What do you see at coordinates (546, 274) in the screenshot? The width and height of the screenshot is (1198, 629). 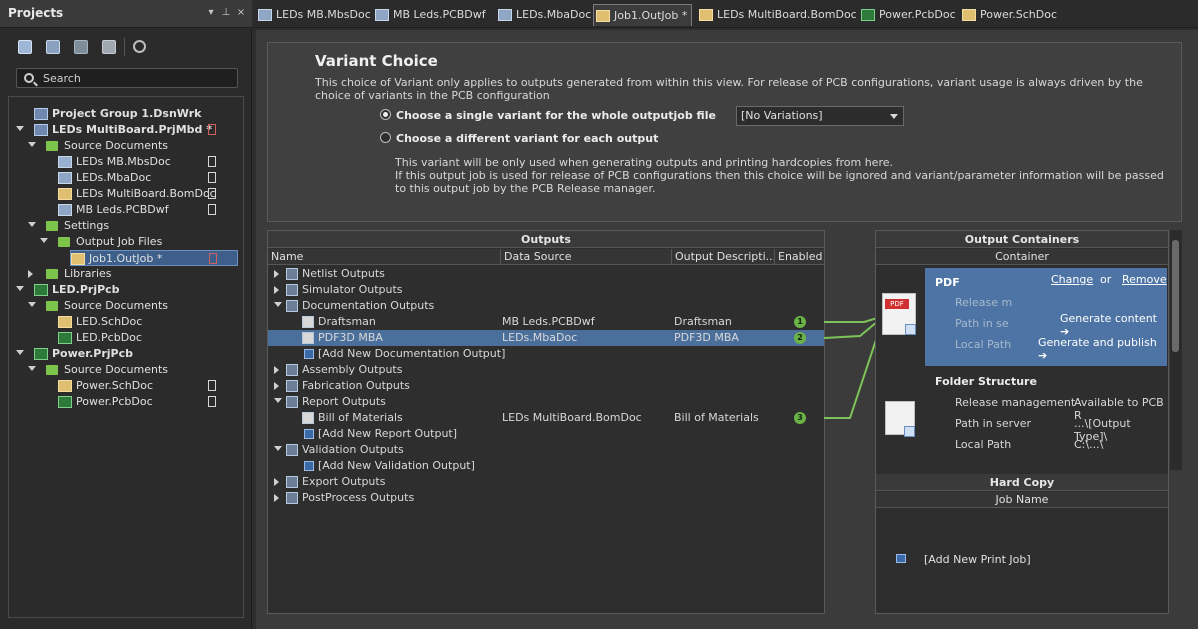 I see `output-group-row: Netlist Outputs` at bounding box center [546, 274].